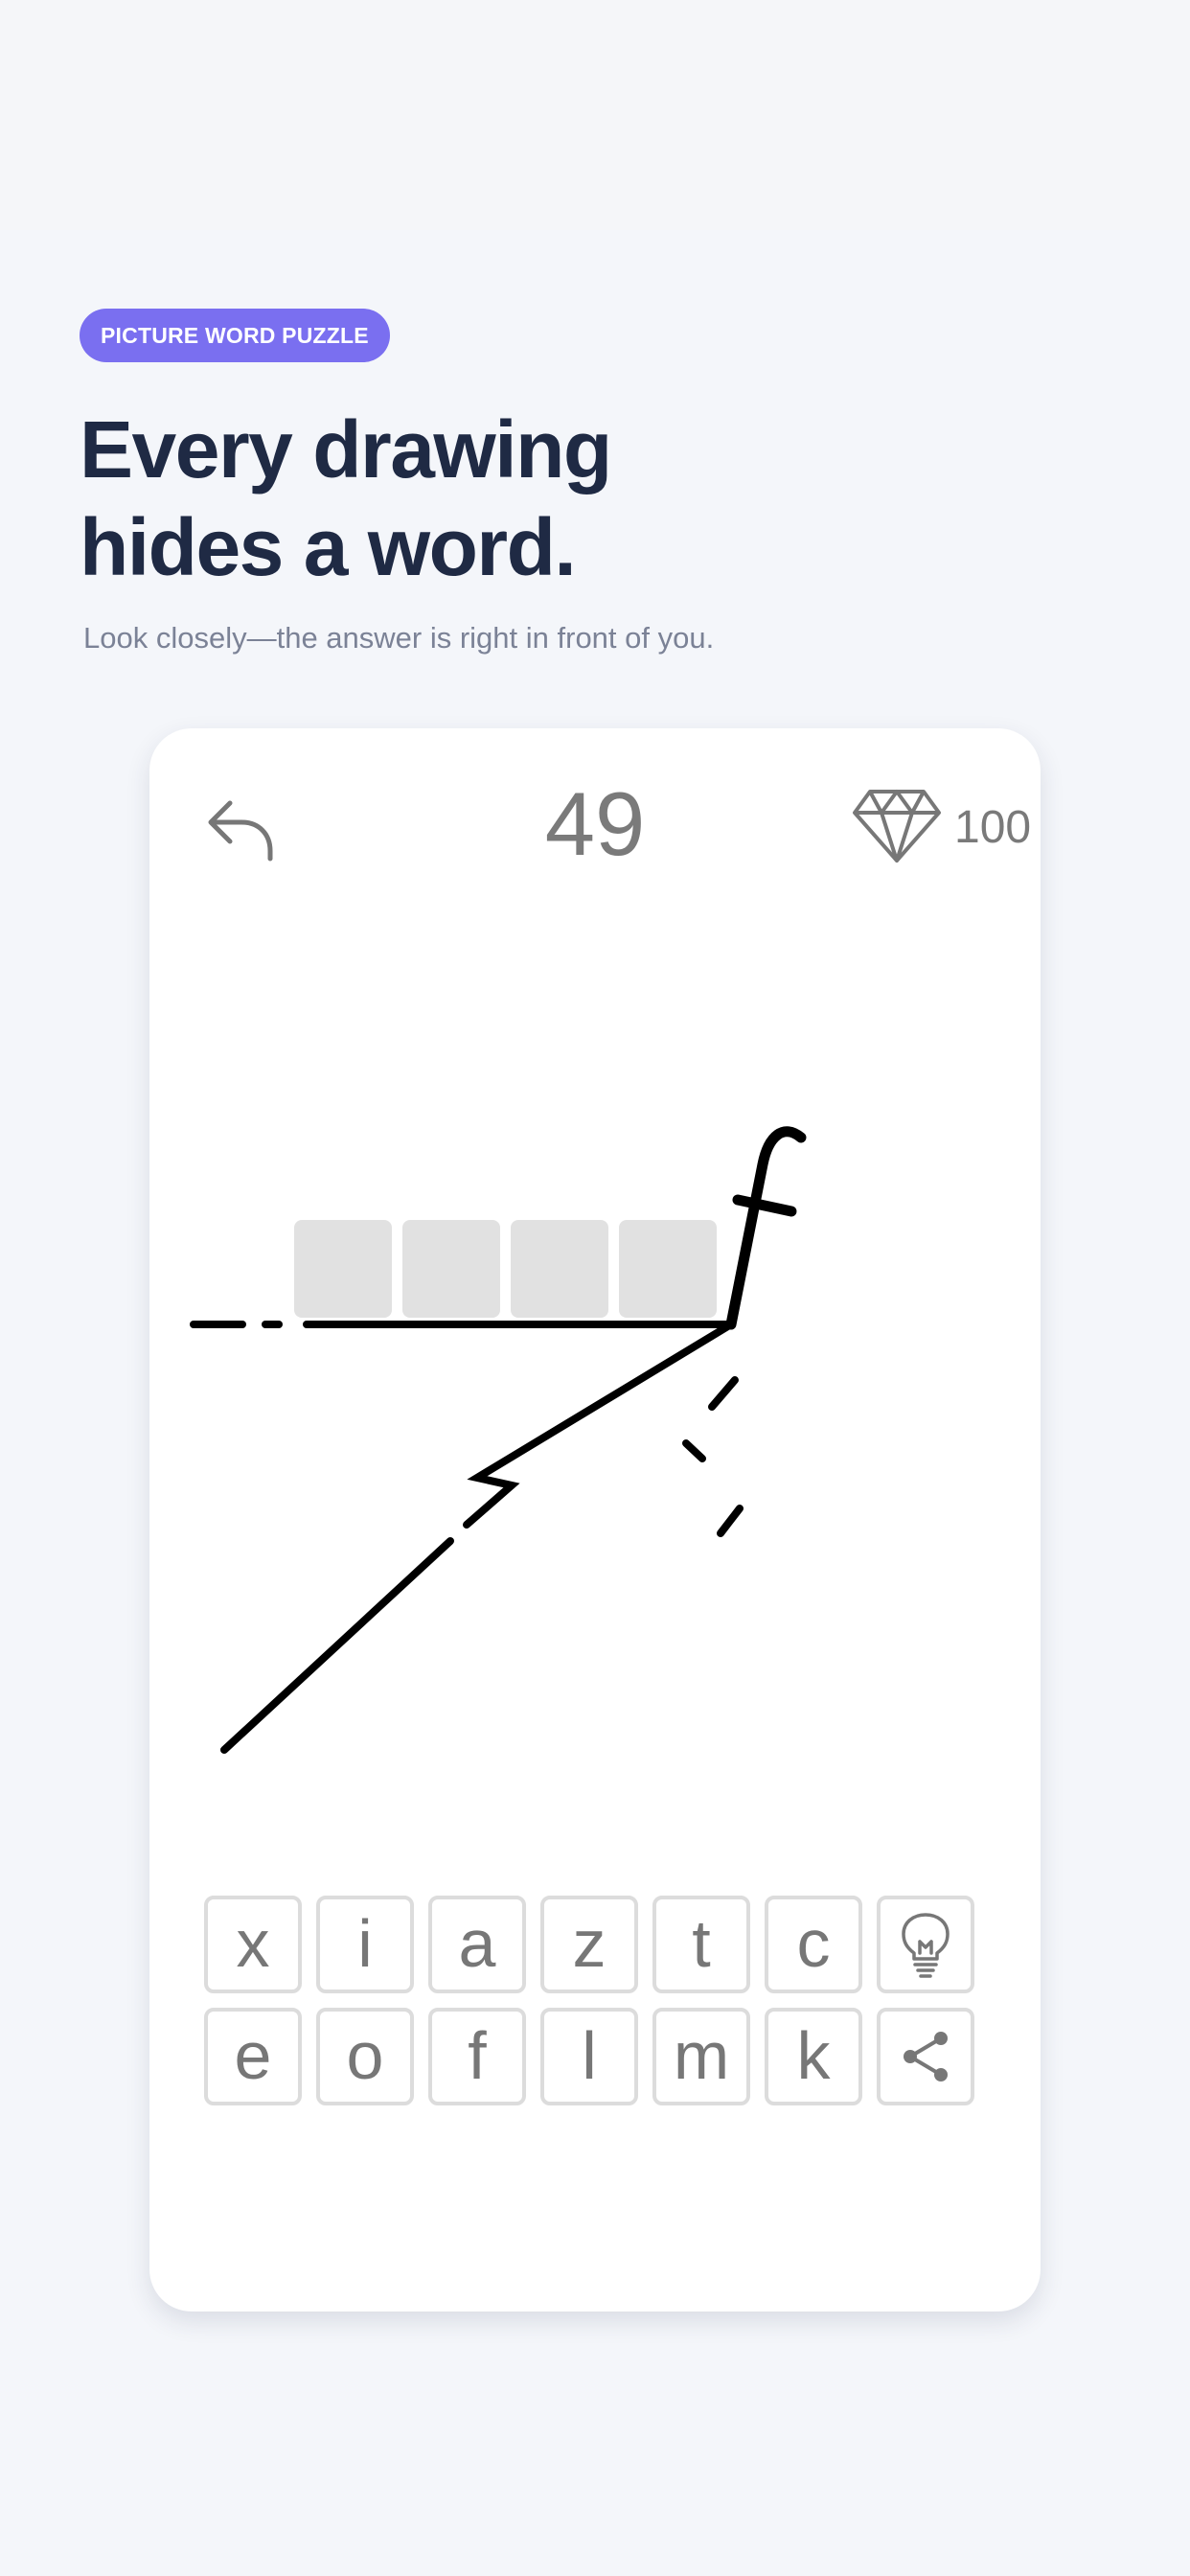  I want to click on letter-key-o: o, so click(365, 2056).